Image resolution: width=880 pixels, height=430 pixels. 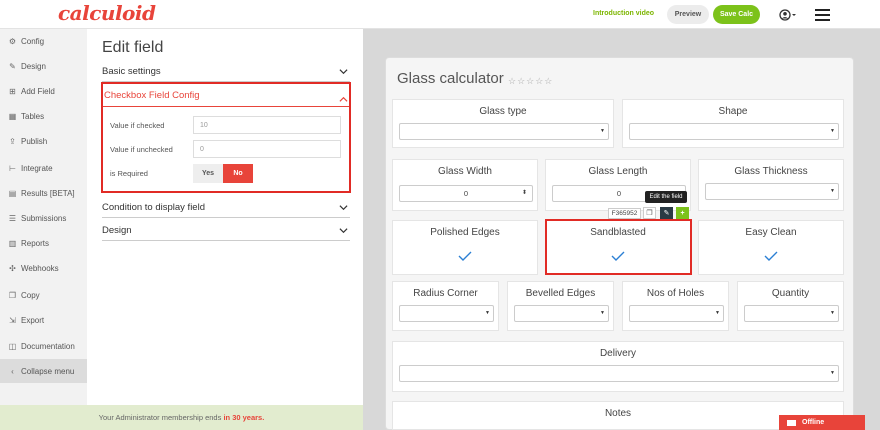 What do you see at coordinates (524, 192) in the screenshot?
I see `spinner-icon: ⬍` at bounding box center [524, 192].